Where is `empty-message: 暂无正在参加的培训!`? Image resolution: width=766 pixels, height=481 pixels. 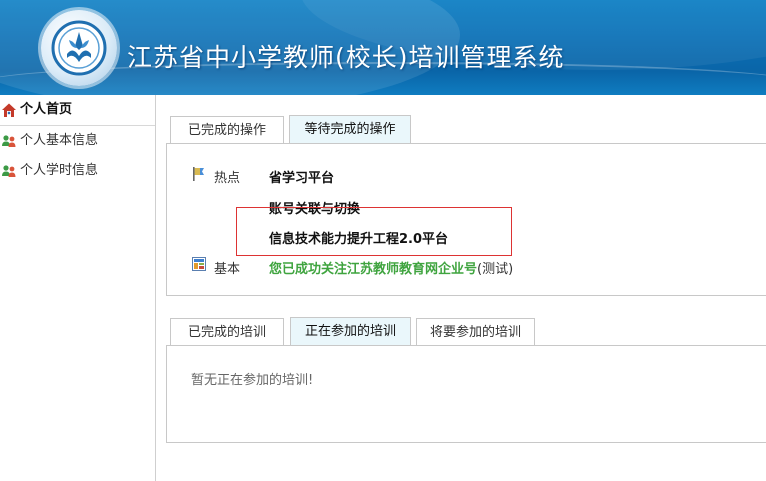 empty-message: 暂无正在参加的培训! is located at coordinates (252, 380).